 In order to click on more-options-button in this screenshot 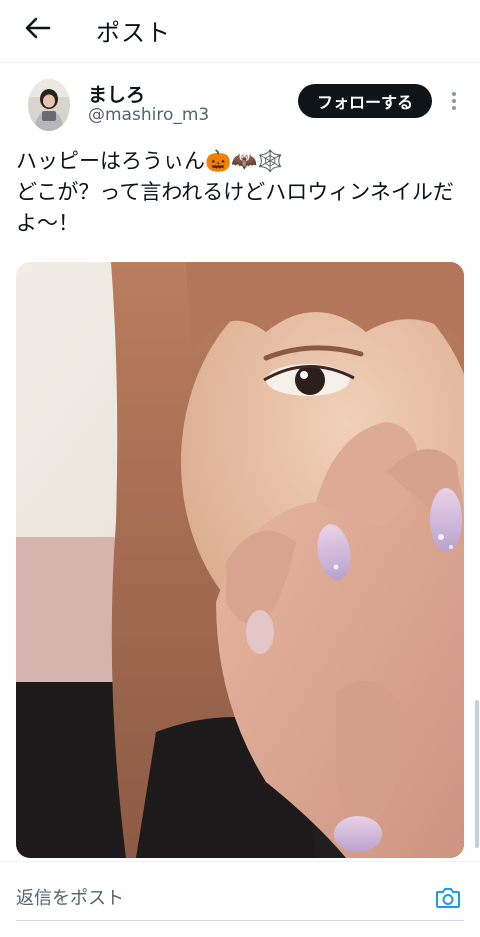, I will do `click(454, 101)`.